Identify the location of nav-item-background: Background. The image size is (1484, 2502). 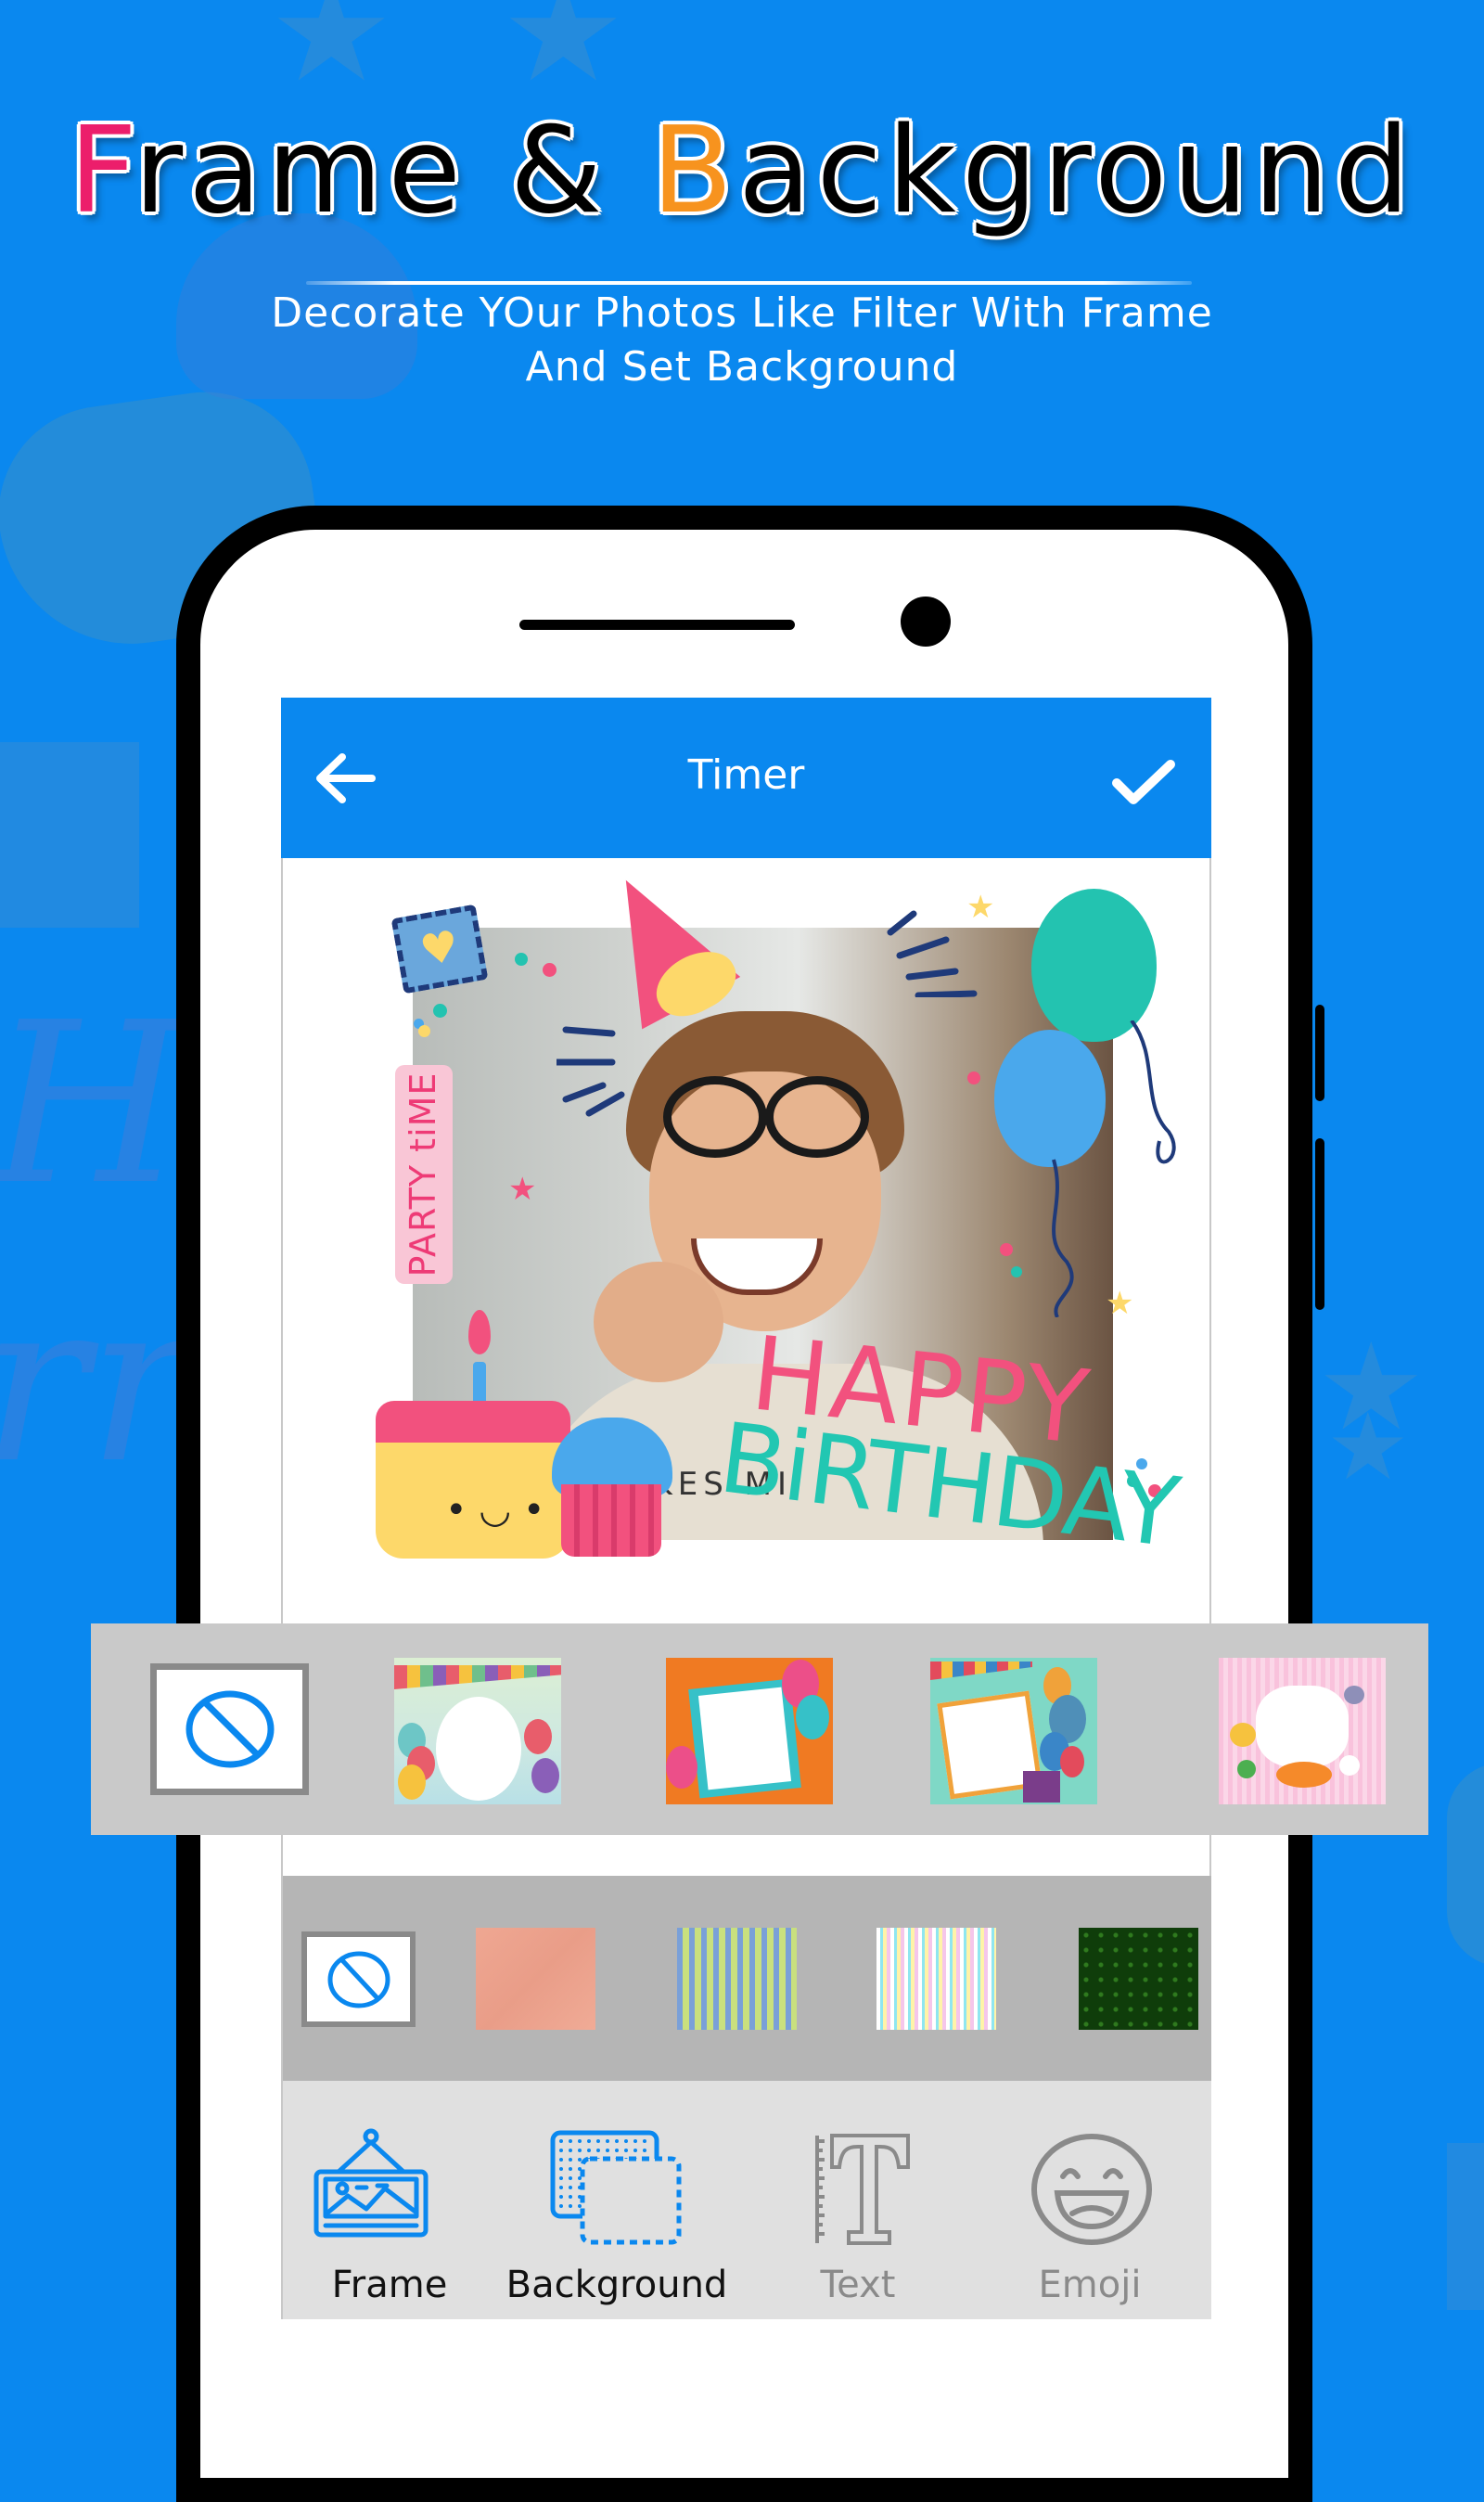
(616, 2200).